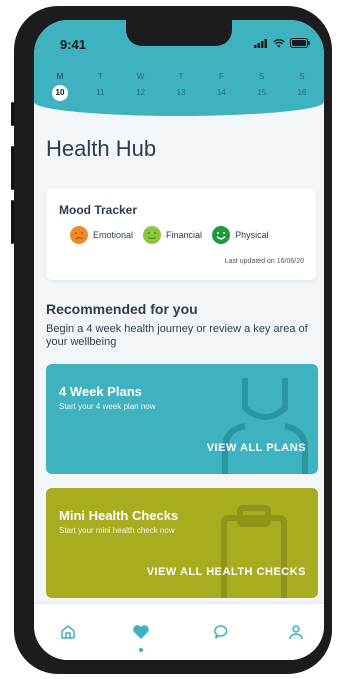  What do you see at coordinates (265, 426) in the screenshot?
I see `person-outline-icon` at bounding box center [265, 426].